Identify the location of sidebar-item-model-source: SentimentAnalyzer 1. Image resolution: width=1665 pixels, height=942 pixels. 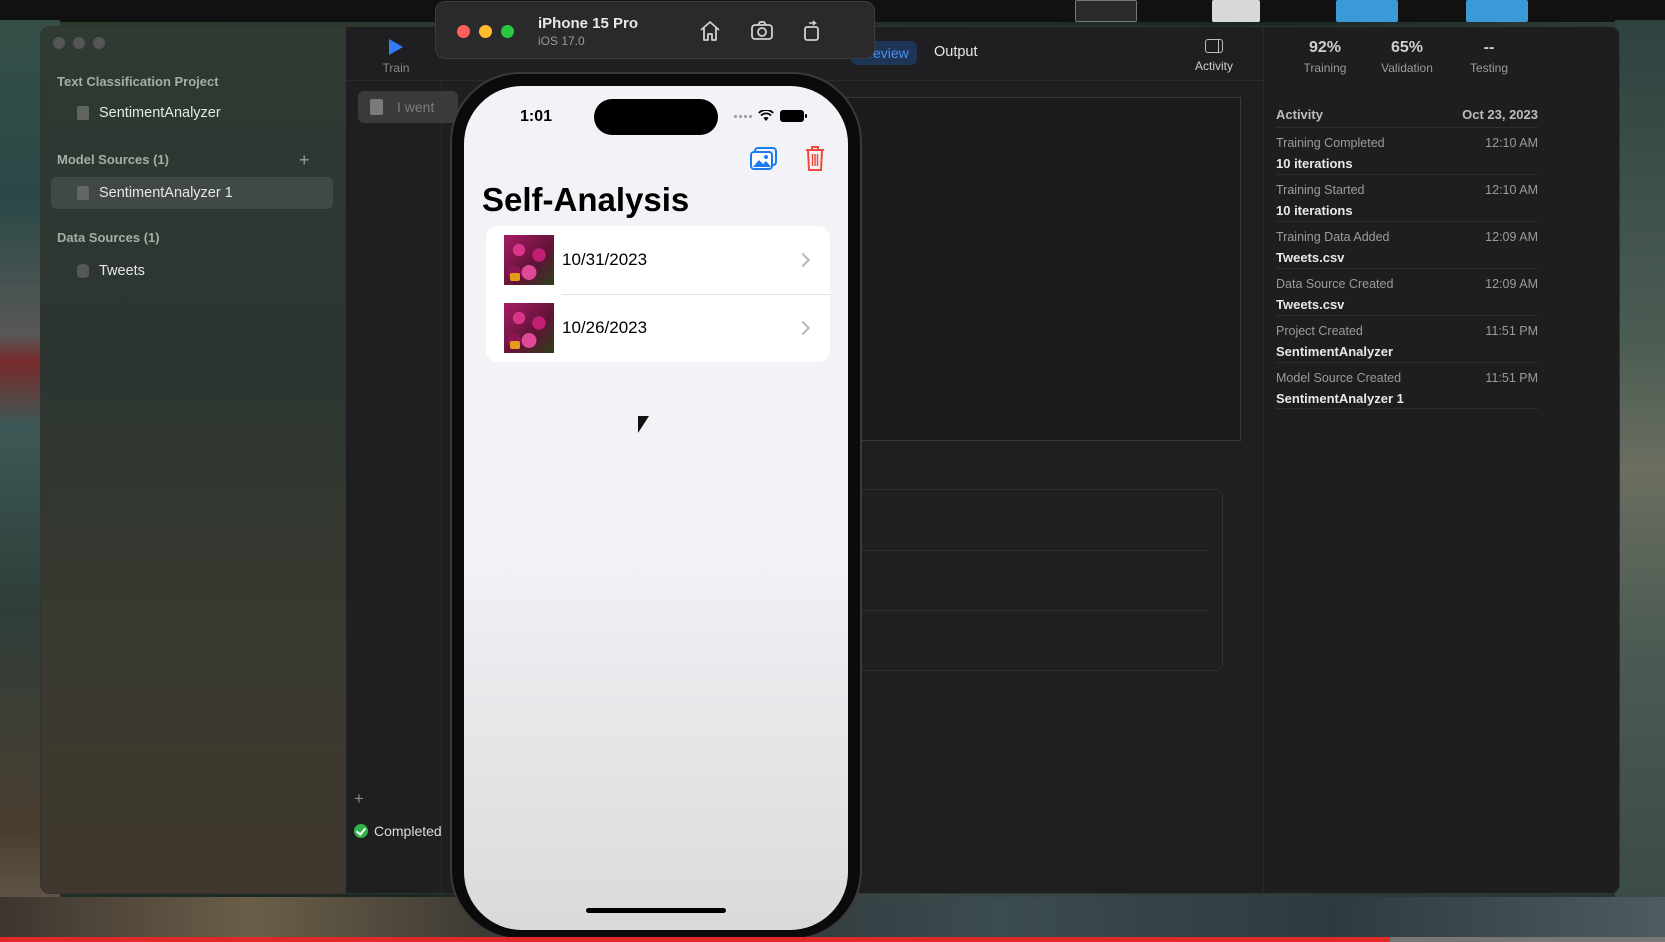
(192, 193).